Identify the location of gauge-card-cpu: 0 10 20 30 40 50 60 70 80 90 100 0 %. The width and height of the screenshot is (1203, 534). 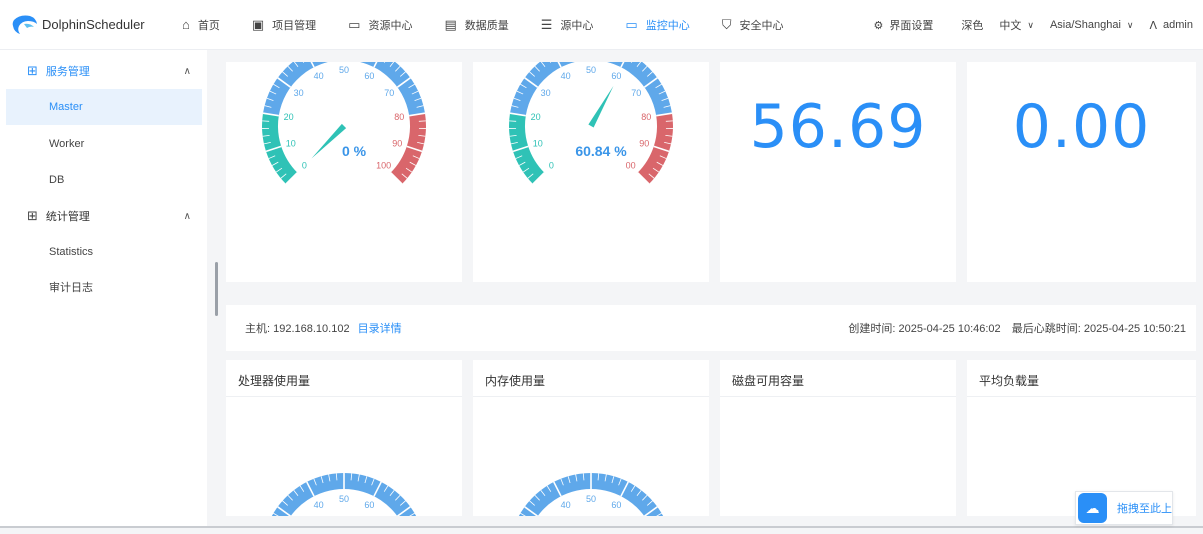
(344, 172).